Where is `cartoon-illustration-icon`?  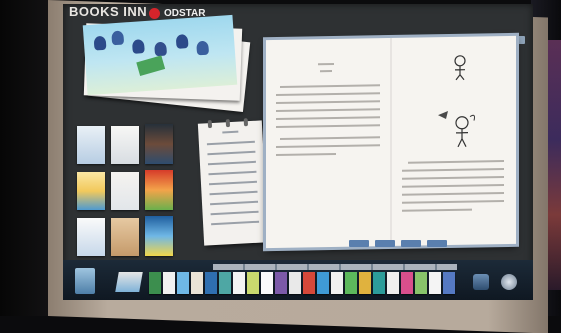 cartoon-illustration-icon is located at coordinates (456, 129).